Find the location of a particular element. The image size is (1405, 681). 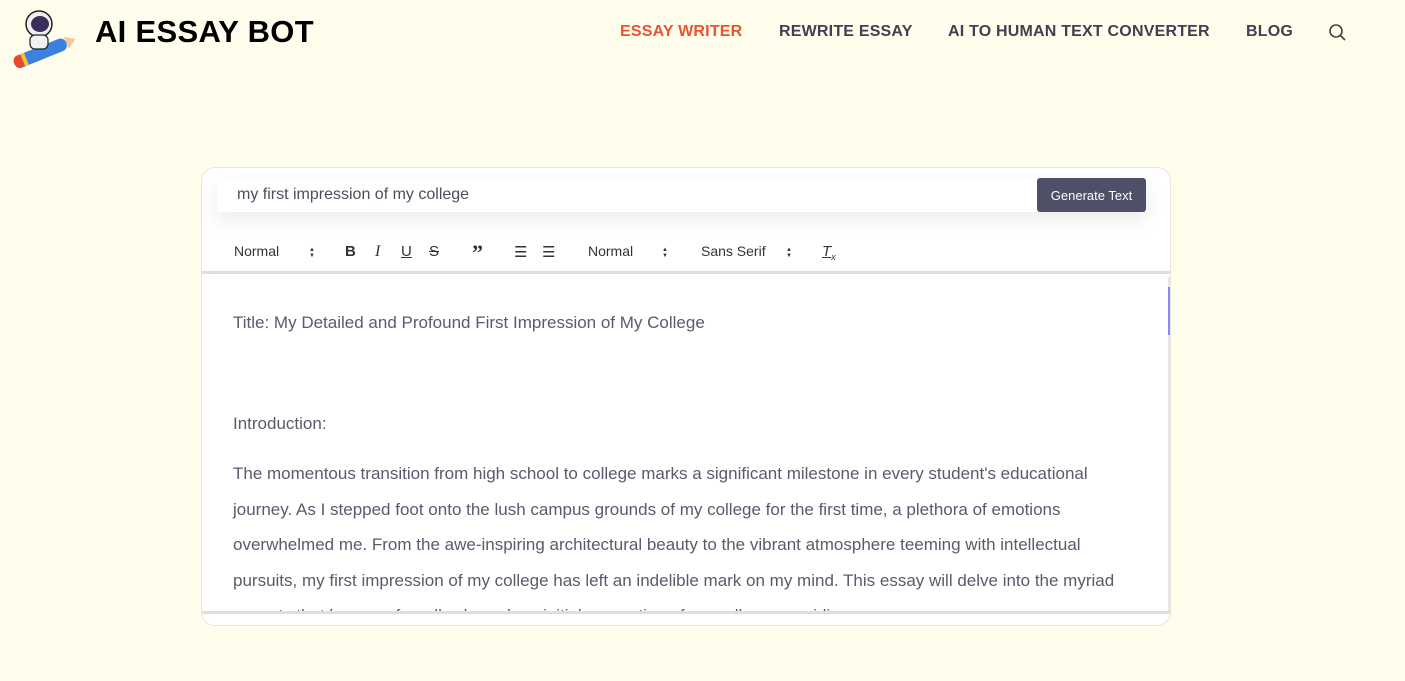

scrollbar-thumb is located at coordinates (1169, 311).